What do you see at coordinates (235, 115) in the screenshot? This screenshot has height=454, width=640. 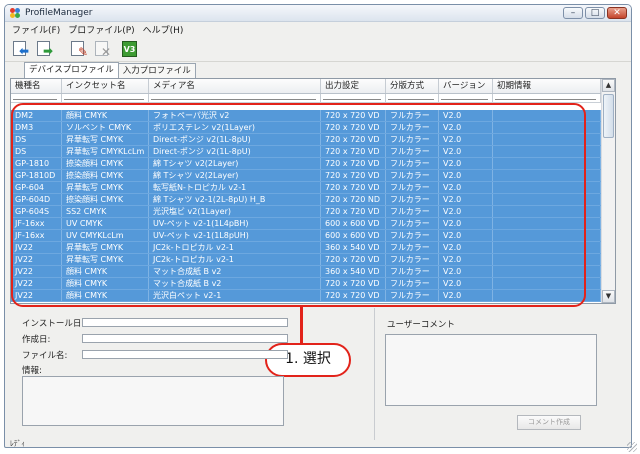 I see `table-cell: フォトペーパ光沢 v2` at bounding box center [235, 115].